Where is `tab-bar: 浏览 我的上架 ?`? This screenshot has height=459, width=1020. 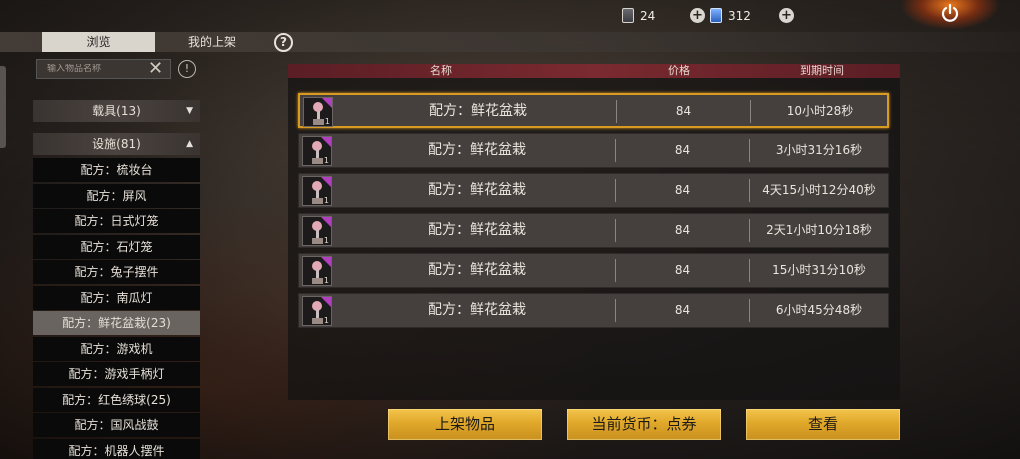
tab-bar: 浏览 我的上架 ? is located at coordinates (510, 42).